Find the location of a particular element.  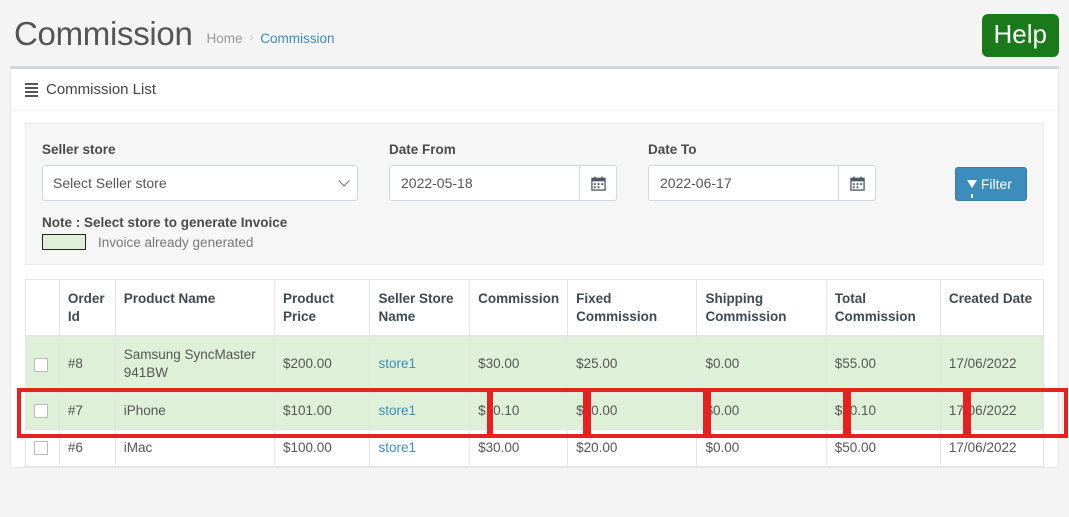

column-header-created-date: Created Date is located at coordinates (992, 308).